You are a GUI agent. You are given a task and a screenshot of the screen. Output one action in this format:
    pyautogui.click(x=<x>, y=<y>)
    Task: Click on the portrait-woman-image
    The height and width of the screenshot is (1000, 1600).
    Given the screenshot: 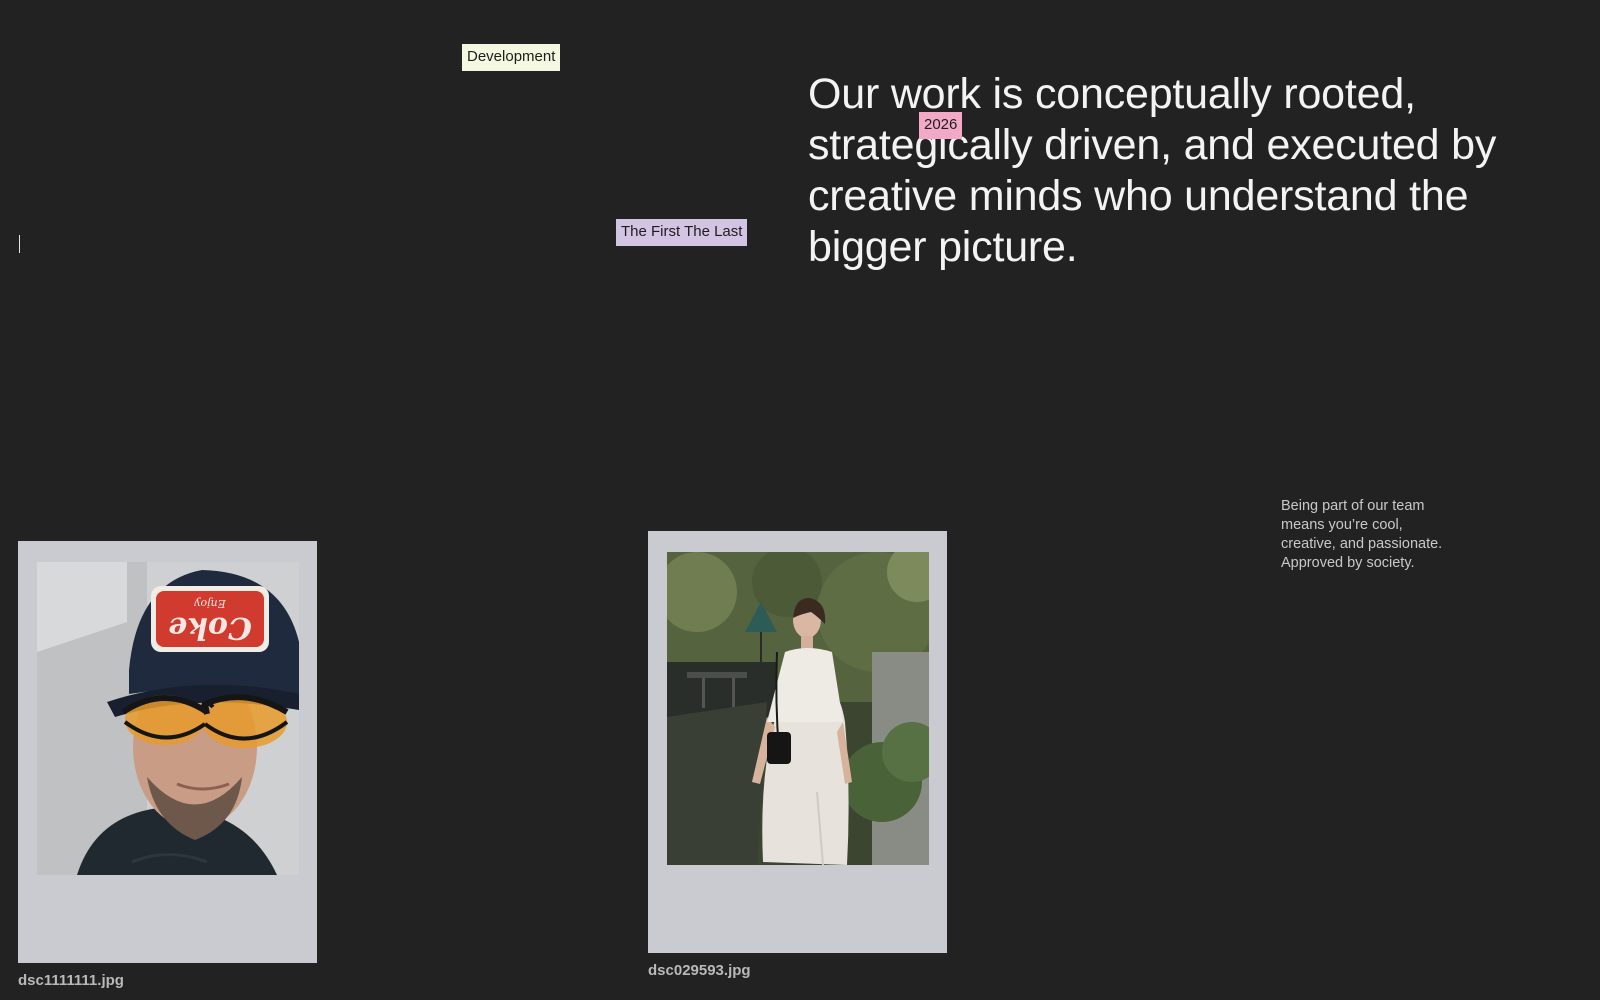 What is the action you would take?
    pyautogui.click(x=798, y=708)
    